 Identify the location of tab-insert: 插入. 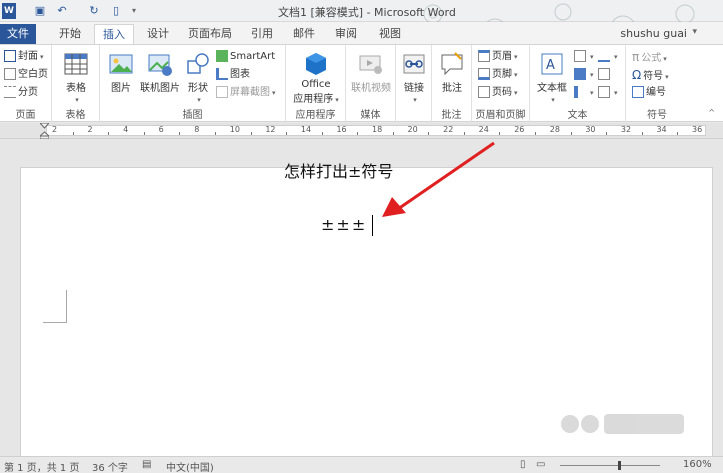
(114, 34).